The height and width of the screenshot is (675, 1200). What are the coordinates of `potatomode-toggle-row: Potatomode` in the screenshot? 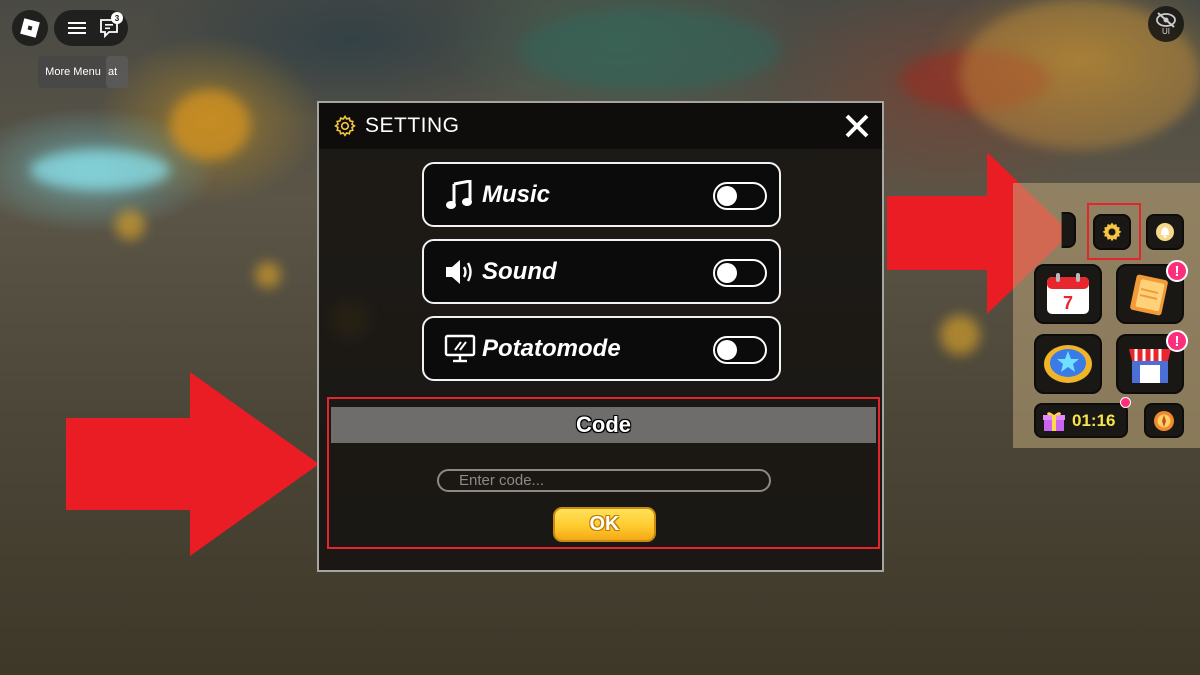 It's located at (601, 348).